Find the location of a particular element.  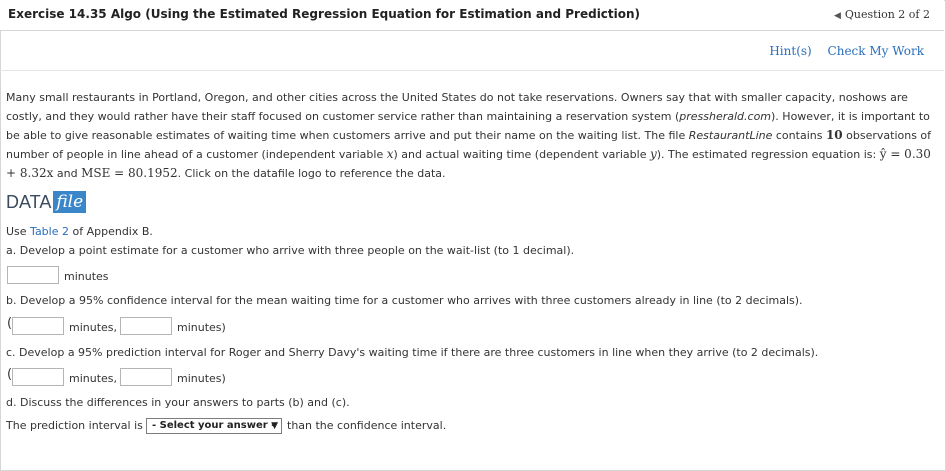

question-nav-label: Question 2 of 2 is located at coordinates (887, 14).